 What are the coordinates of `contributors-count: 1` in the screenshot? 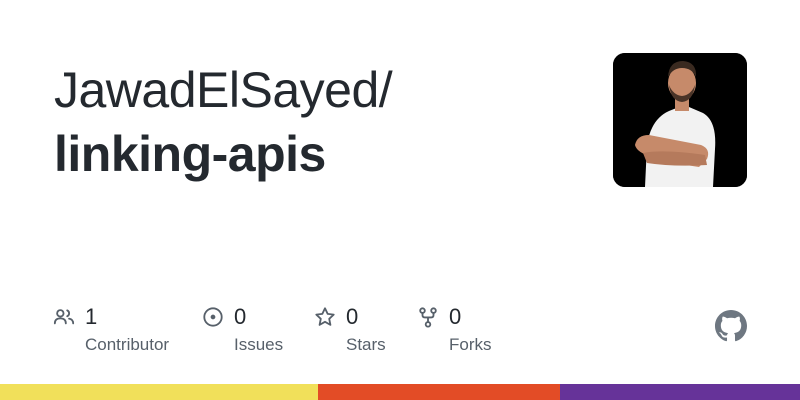 It's located at (91, 316).